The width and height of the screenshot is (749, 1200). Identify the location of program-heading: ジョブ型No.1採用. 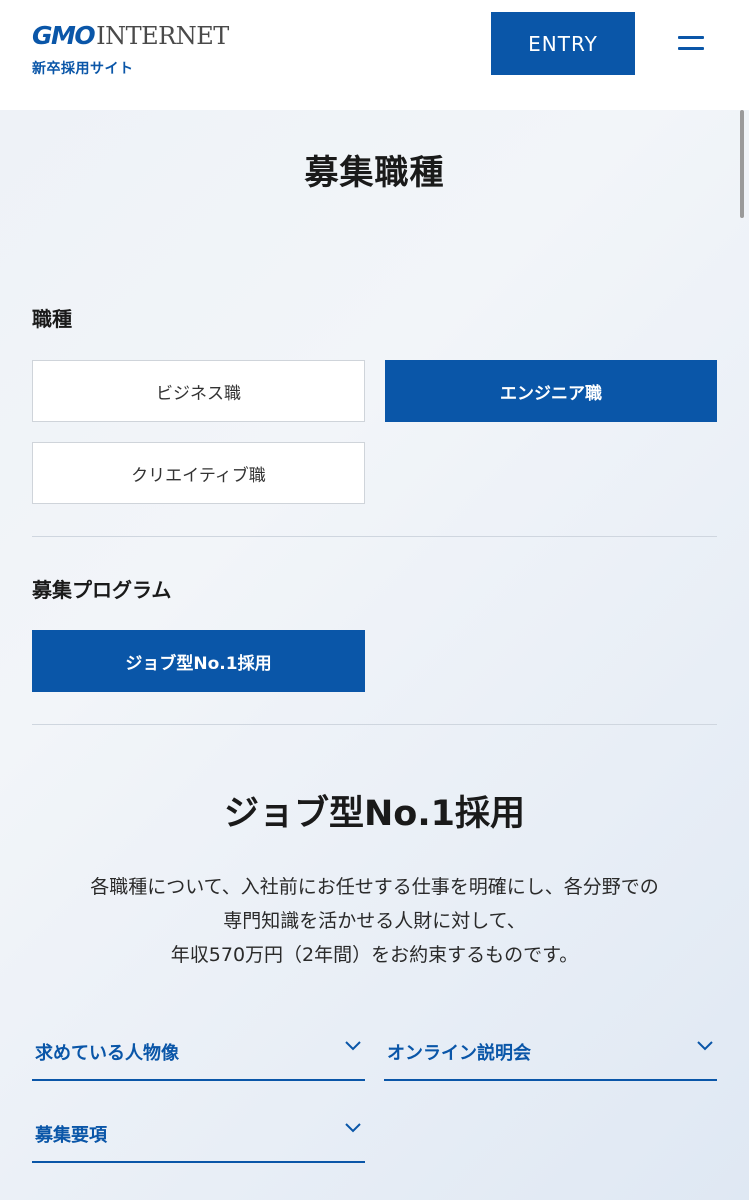
(374, 814).